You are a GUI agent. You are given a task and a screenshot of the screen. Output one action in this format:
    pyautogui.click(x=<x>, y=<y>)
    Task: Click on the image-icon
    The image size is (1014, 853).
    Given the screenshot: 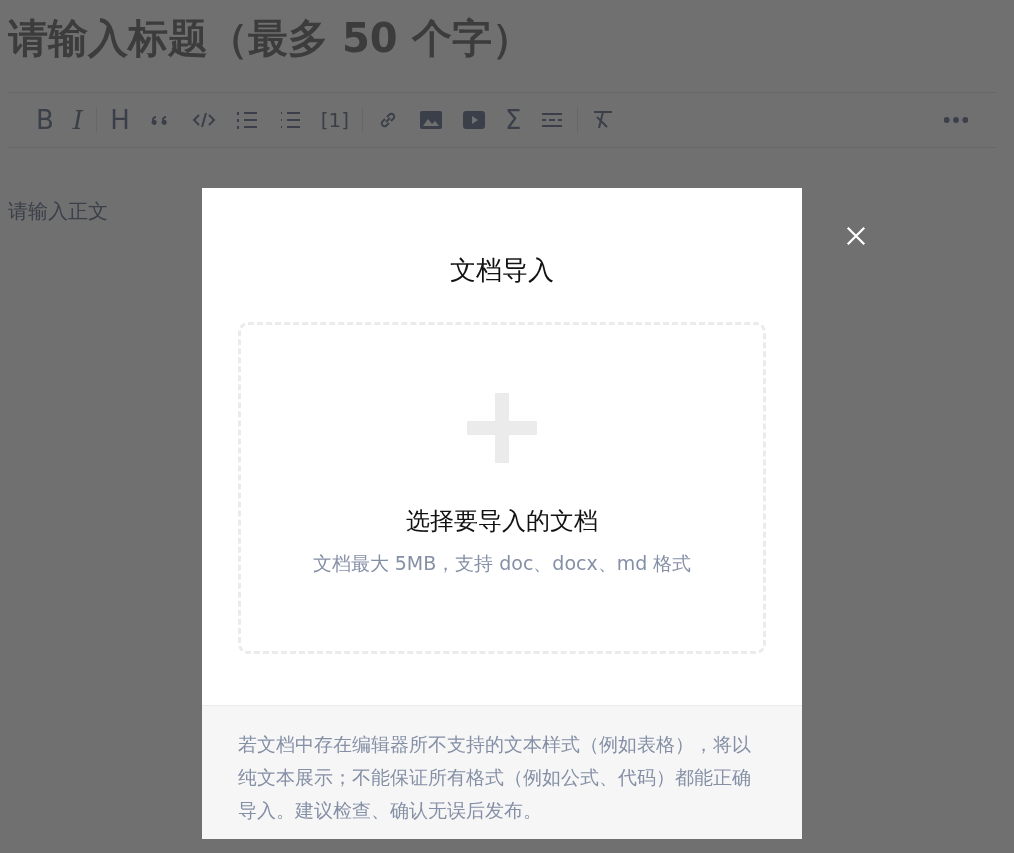 What is the action you would take?
    pyautogui.click(x=431, y=120)
    